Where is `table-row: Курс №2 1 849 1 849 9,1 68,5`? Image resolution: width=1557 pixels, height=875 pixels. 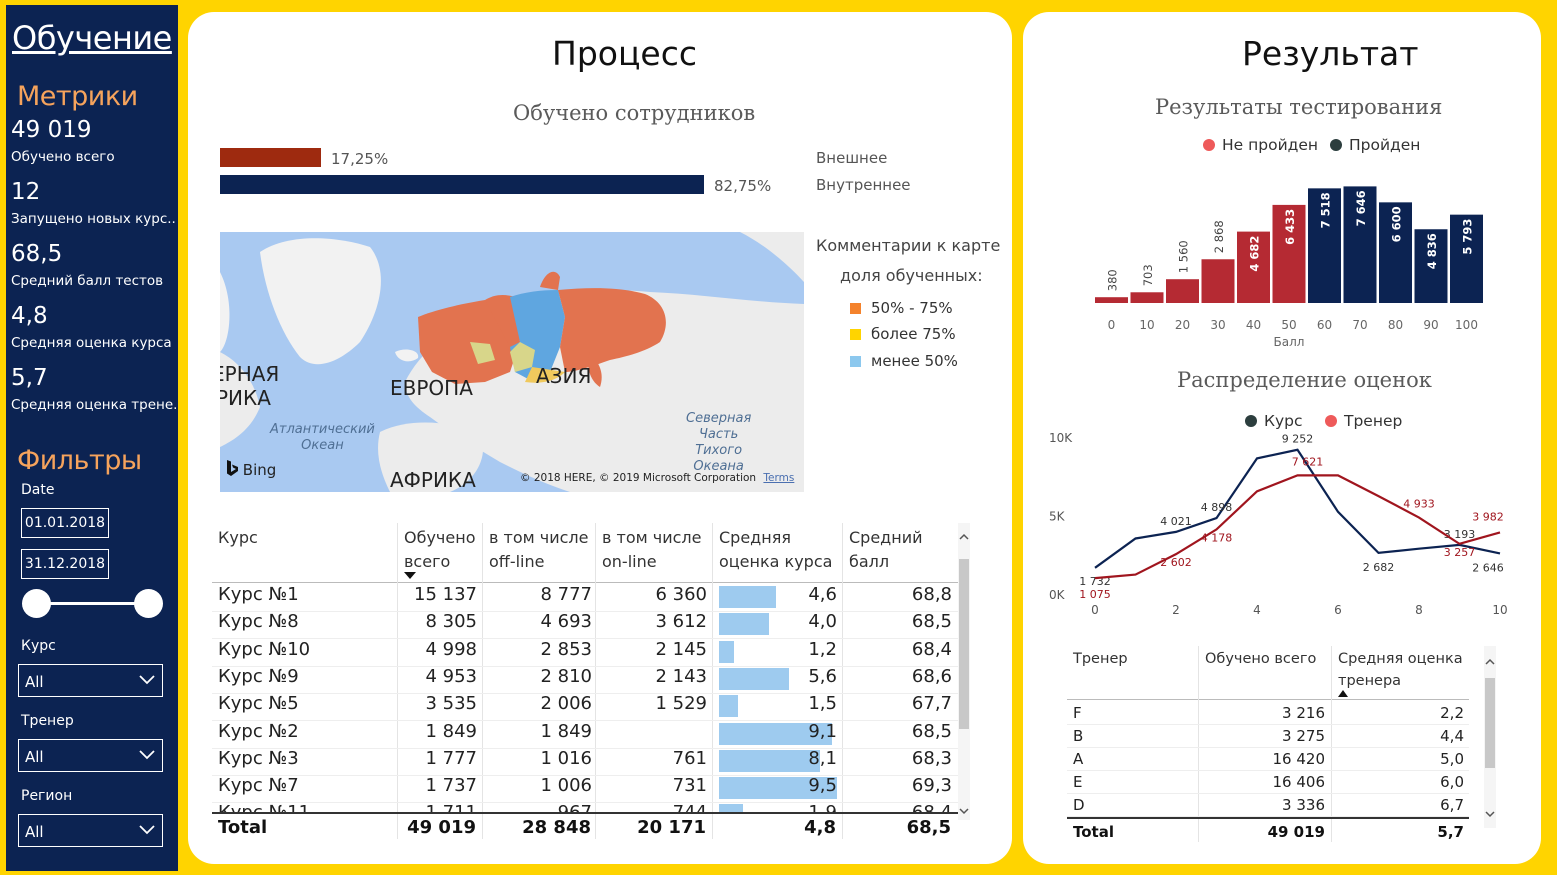 table-row: Курс №2 1 849 1 849 9,1 68,5 is located at coordinates (585, 735).